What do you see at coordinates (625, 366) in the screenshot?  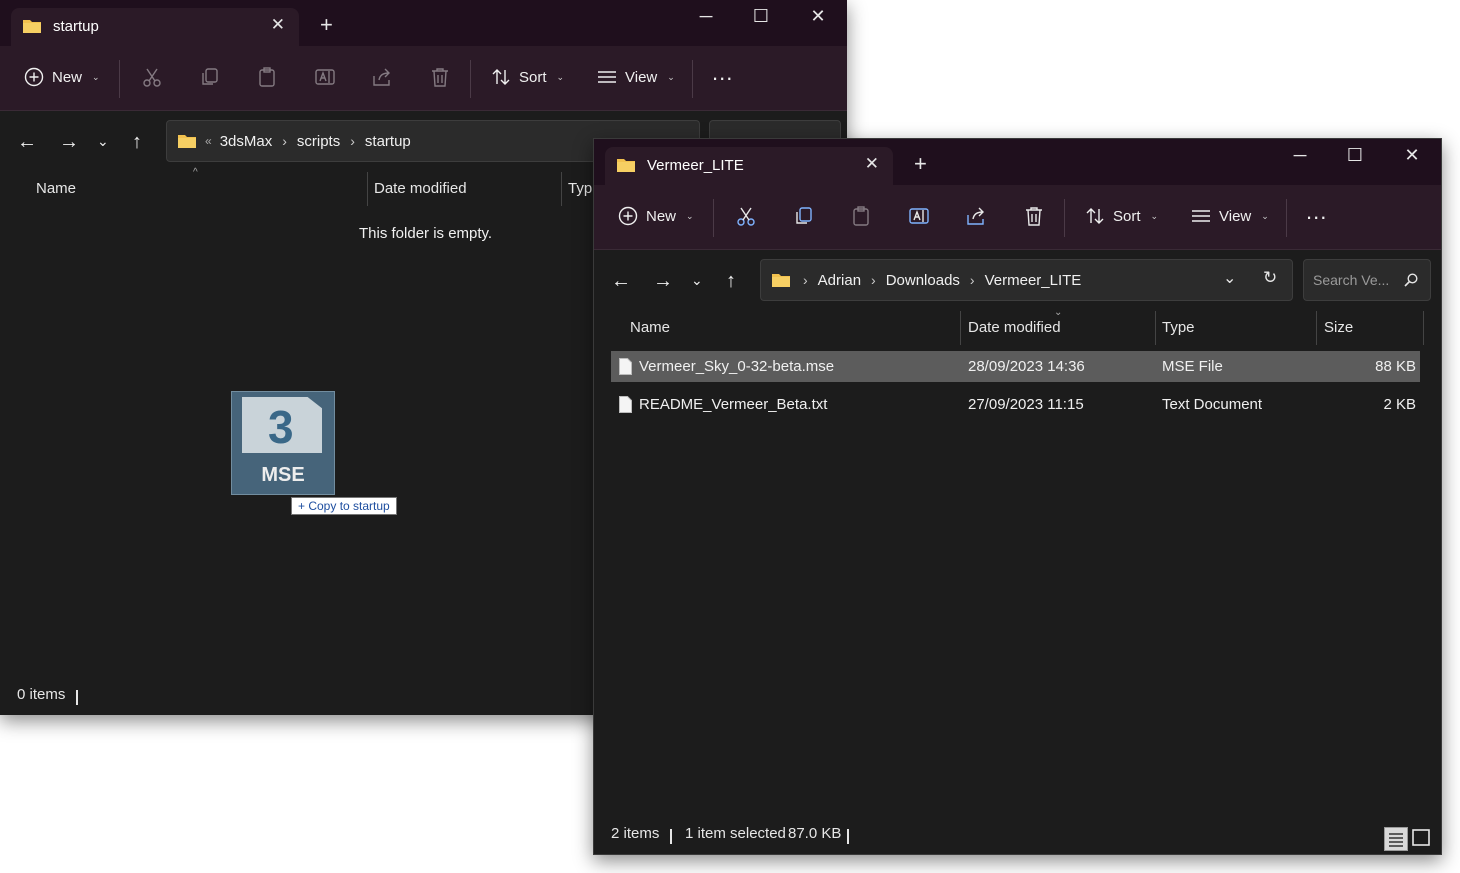 I see `file-icon` at bounding box center [625, 366].